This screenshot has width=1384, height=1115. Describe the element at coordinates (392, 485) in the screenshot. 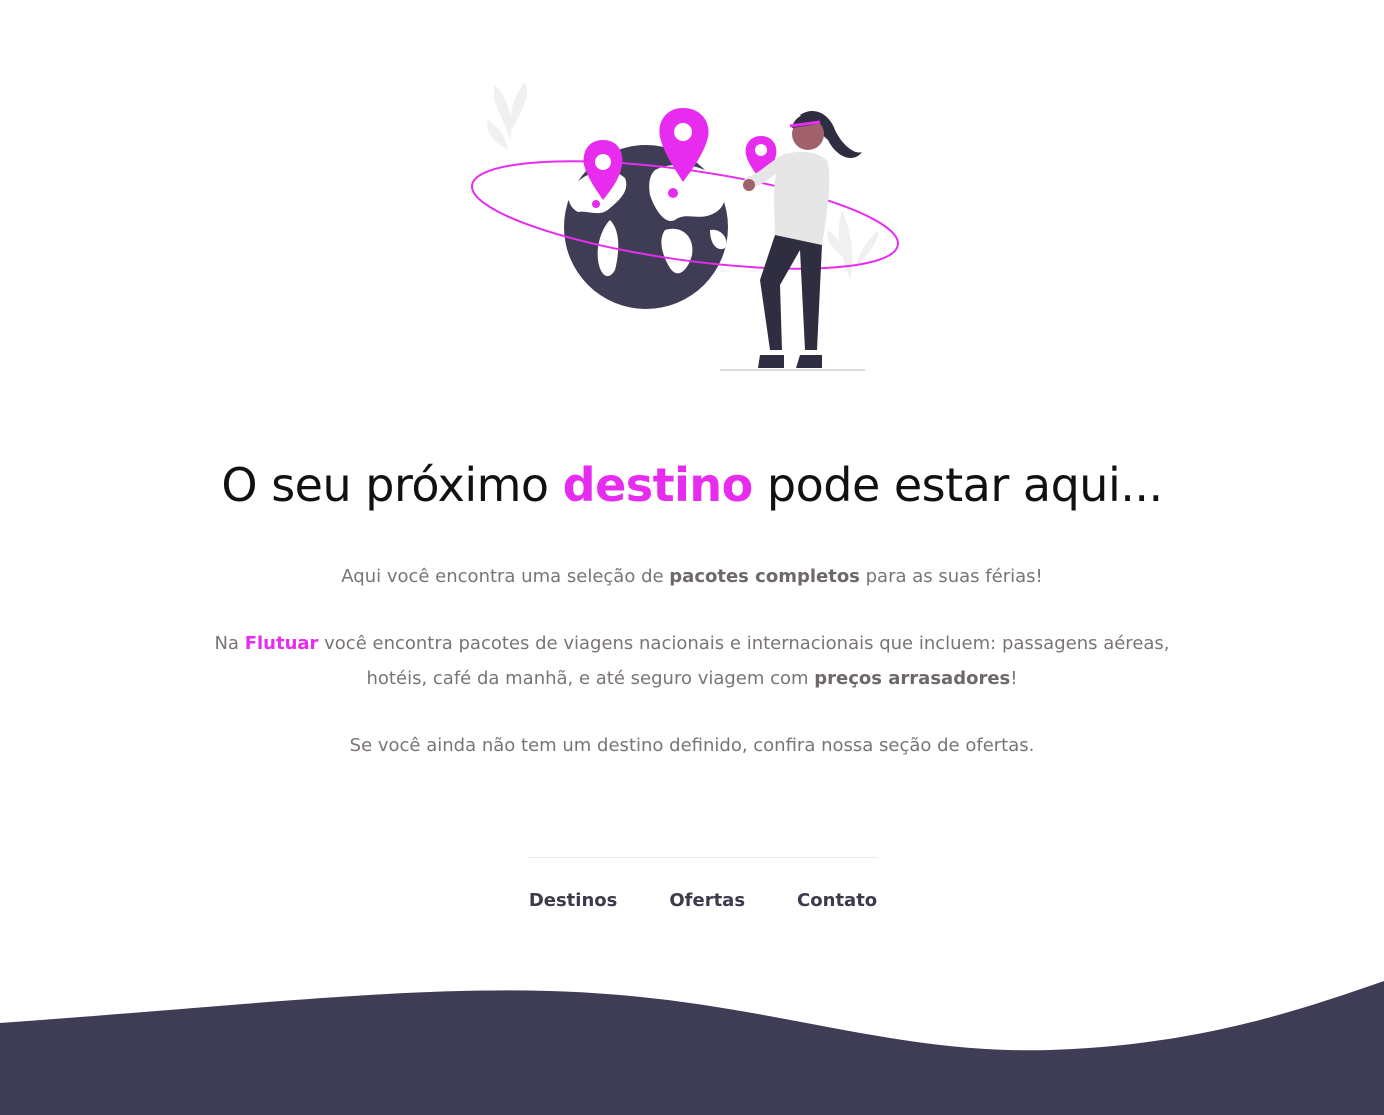

I see `headline-before: O seu próximo` at that location.